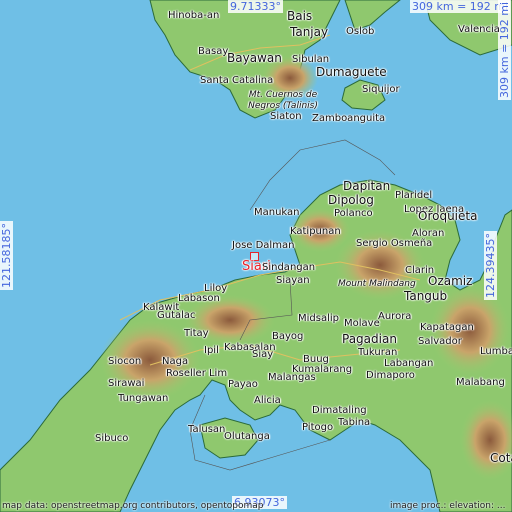  Describe the element at coordinates (311, 59) in the screenshot. I see `place-label: Sibulan` at that location.